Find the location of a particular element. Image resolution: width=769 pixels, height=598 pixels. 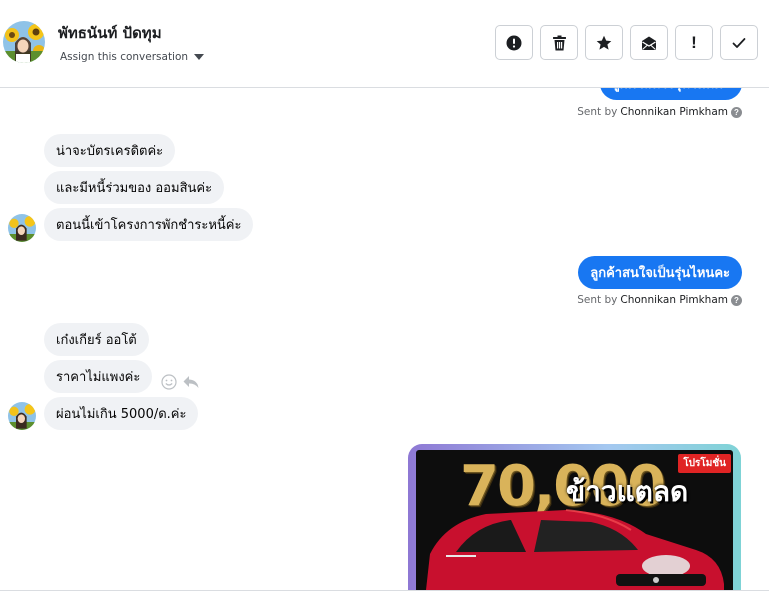

assign-conversation-dropdown: Assign this conversation is located at coordinates (132, 57).